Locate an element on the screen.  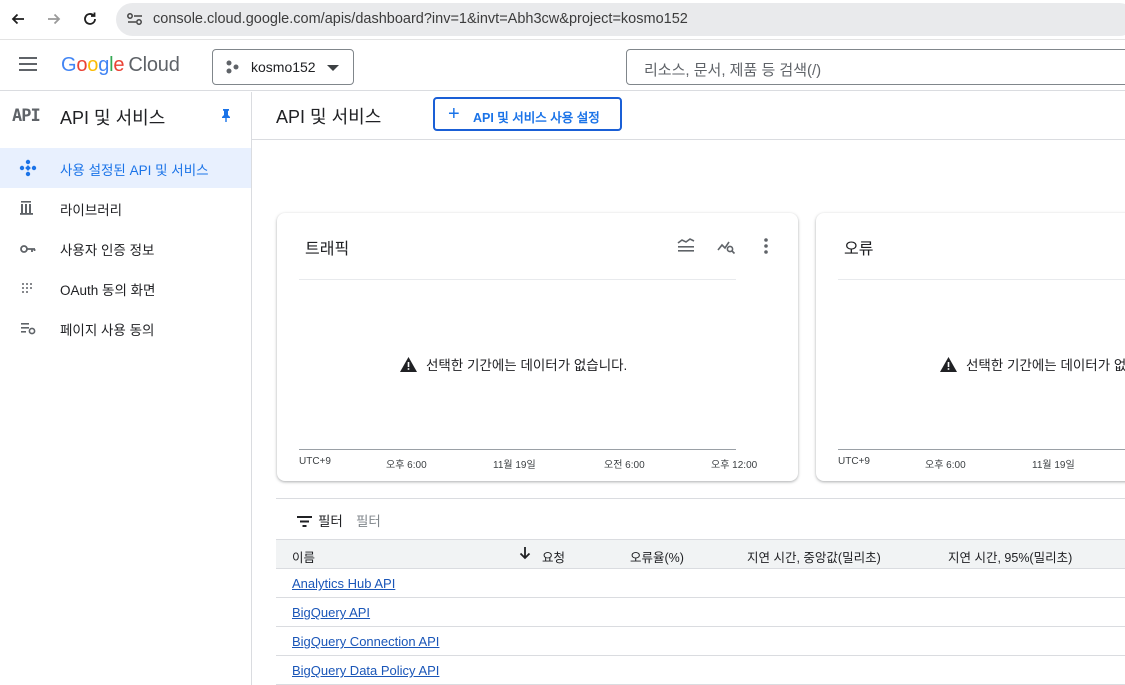
table-row: BigQuery API is located at coordinates (700, 612).